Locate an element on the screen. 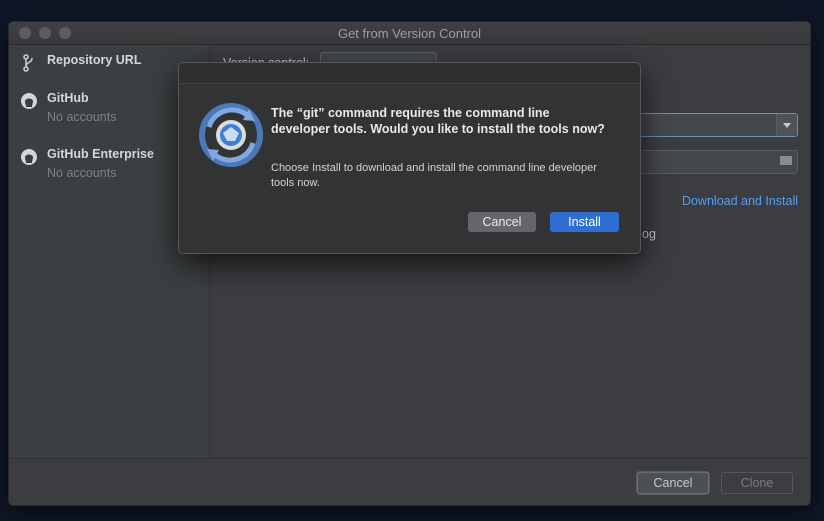 Image resolution: width=824 pixels, height=521 pixels. dialog-header is located at coordinates (409, 73).